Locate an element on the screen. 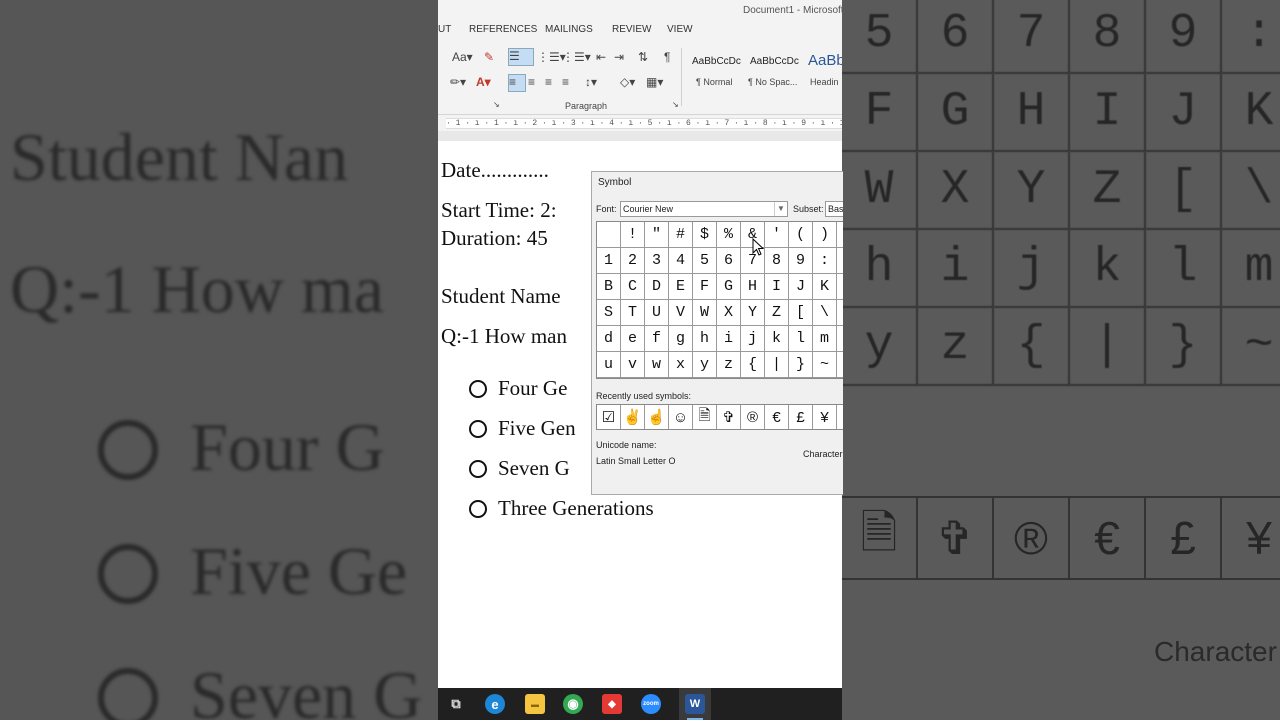 The width and height of the screenshot is (1280, 720). symbol-cell: : is located at coordinates (825, 261).